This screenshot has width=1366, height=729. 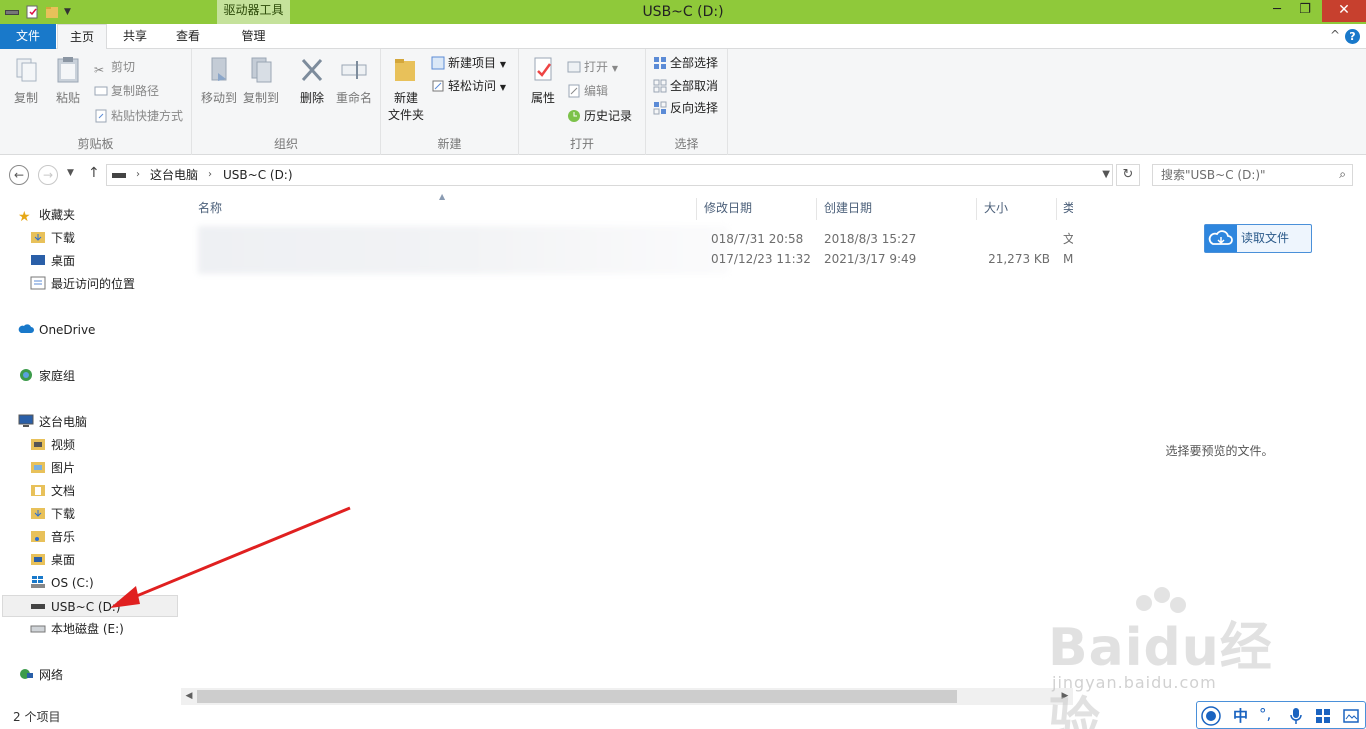 What do you see at coordinates (1277, 11) in the screenshot?
I see `minimize-button: ─` at bounding box center [1277, 11].